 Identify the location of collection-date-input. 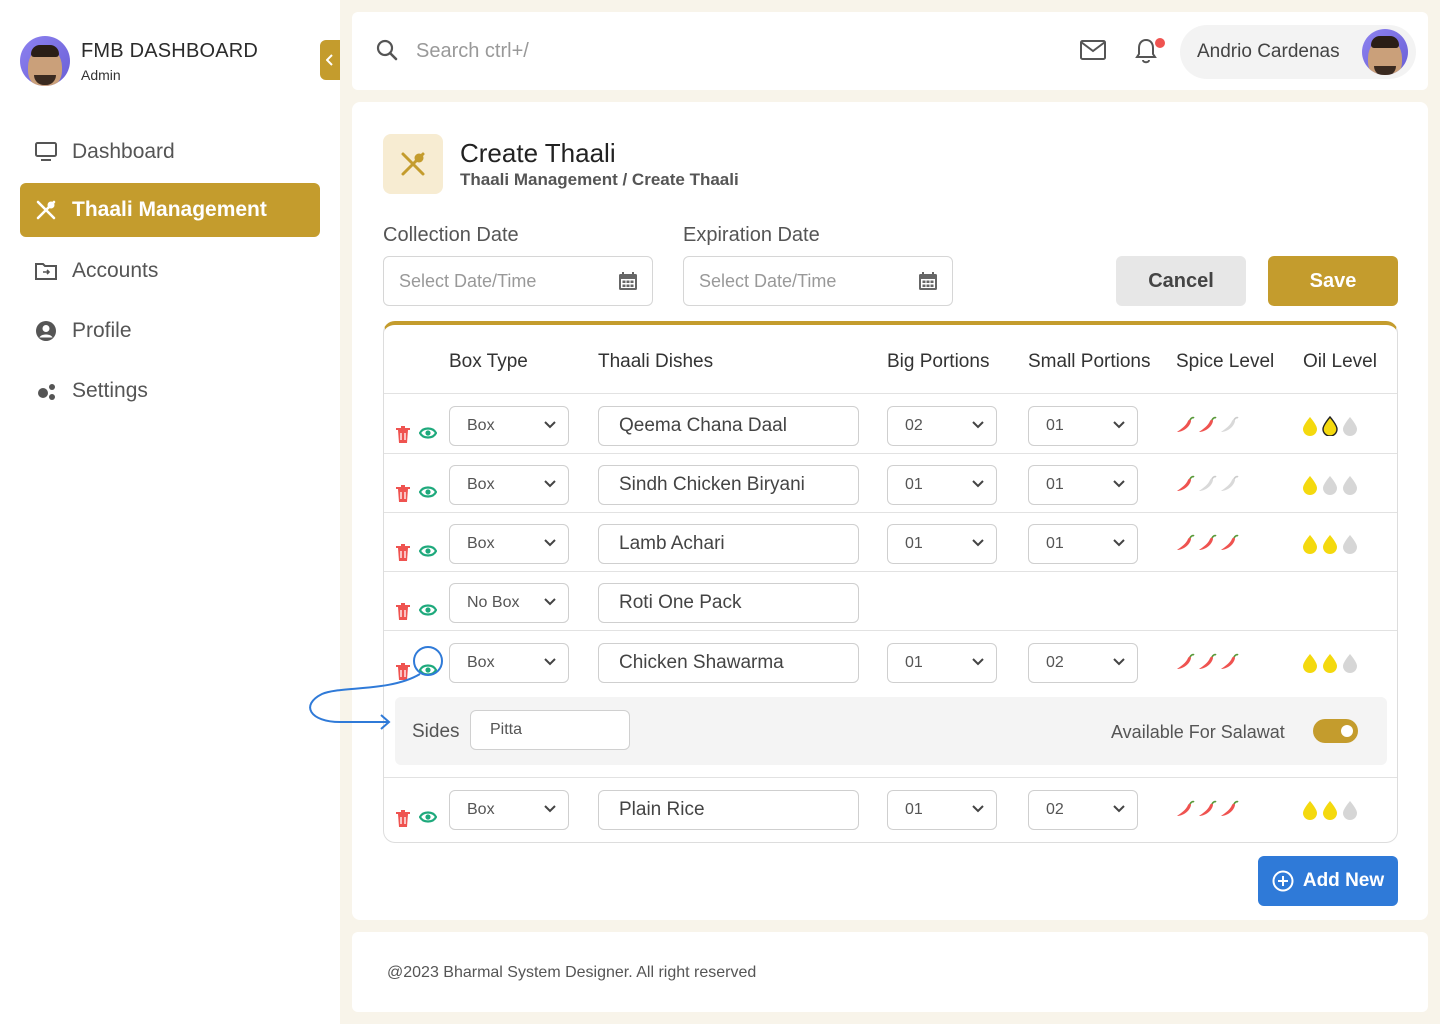
(499, 281).